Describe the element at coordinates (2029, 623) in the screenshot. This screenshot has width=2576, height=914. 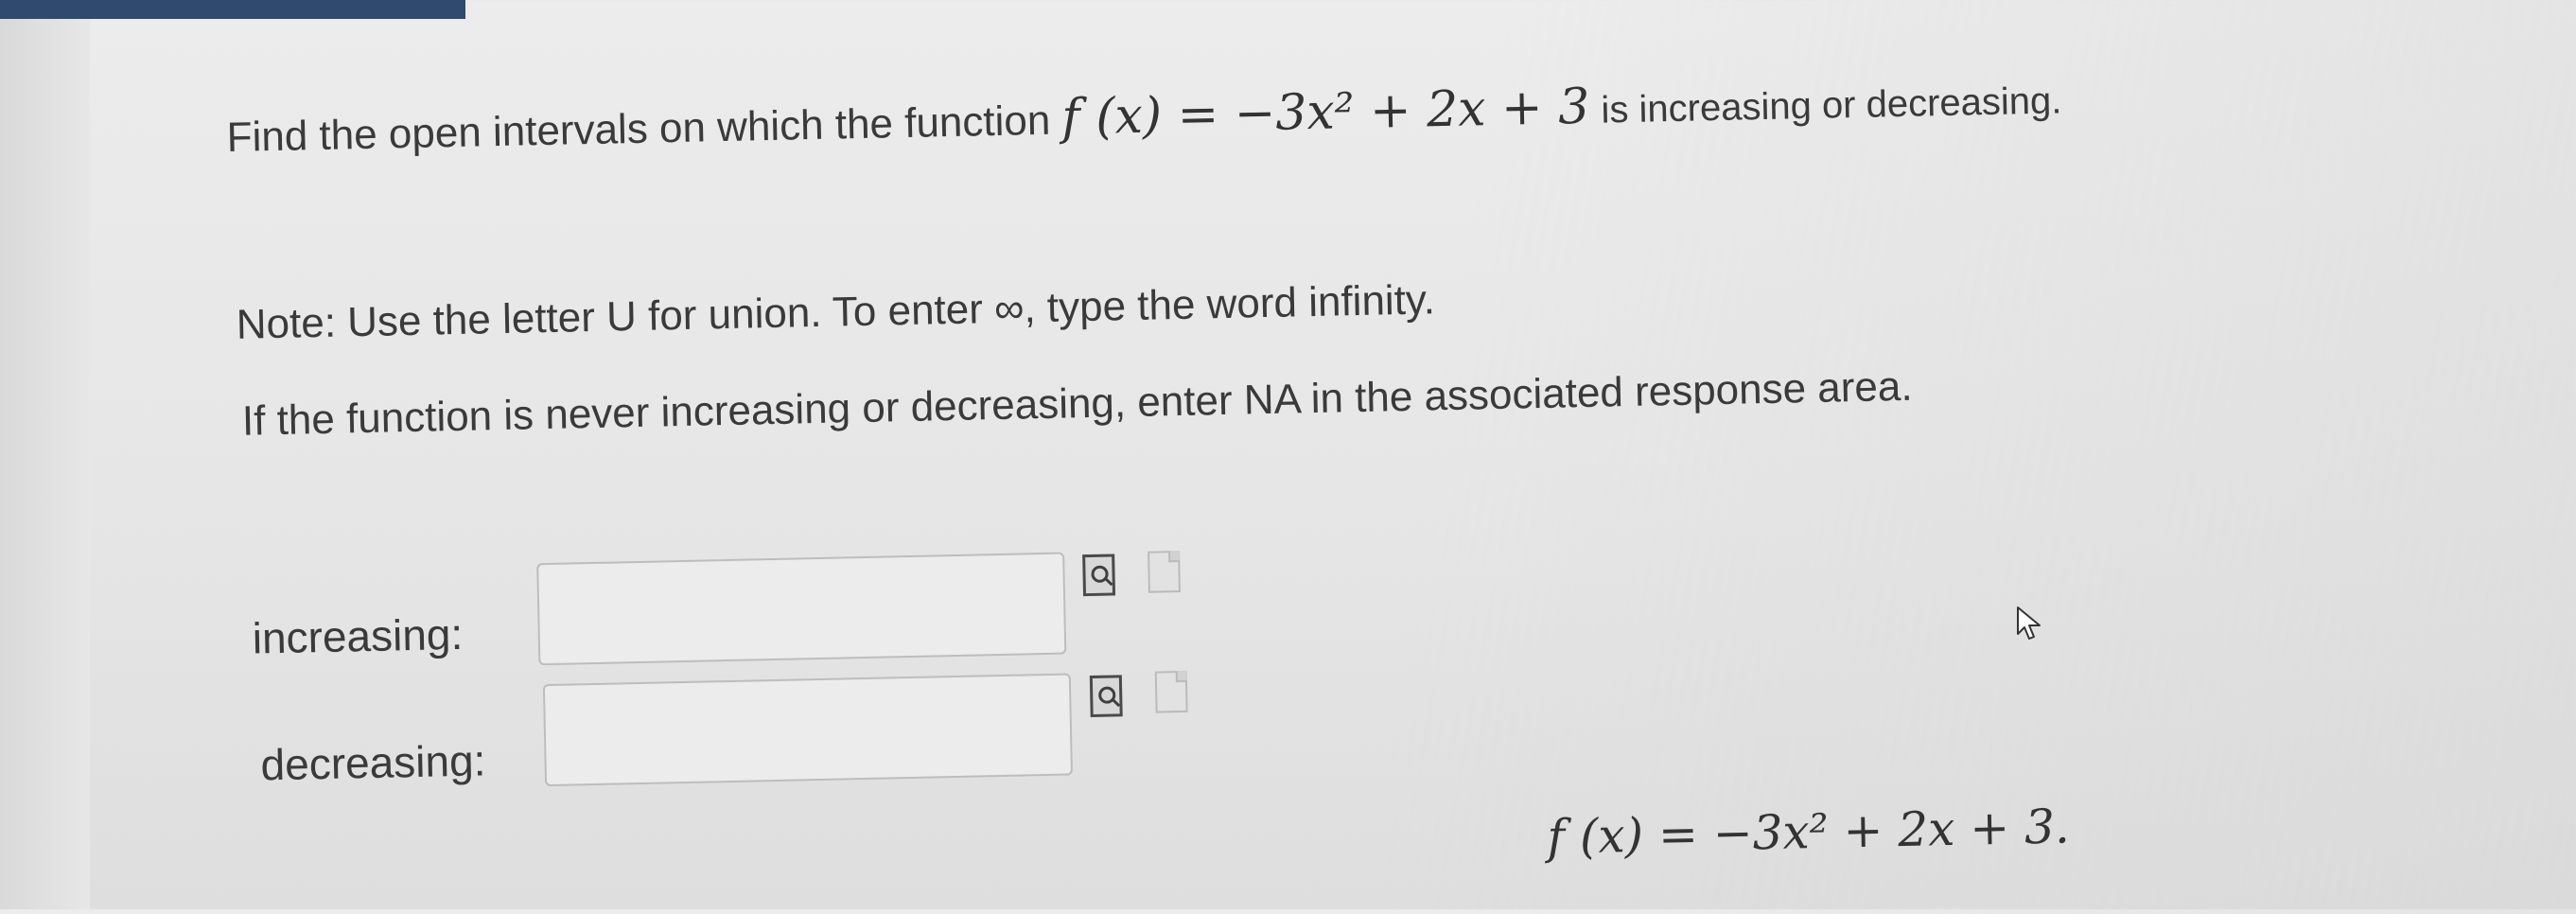
I see `cursor-icon` at that location.